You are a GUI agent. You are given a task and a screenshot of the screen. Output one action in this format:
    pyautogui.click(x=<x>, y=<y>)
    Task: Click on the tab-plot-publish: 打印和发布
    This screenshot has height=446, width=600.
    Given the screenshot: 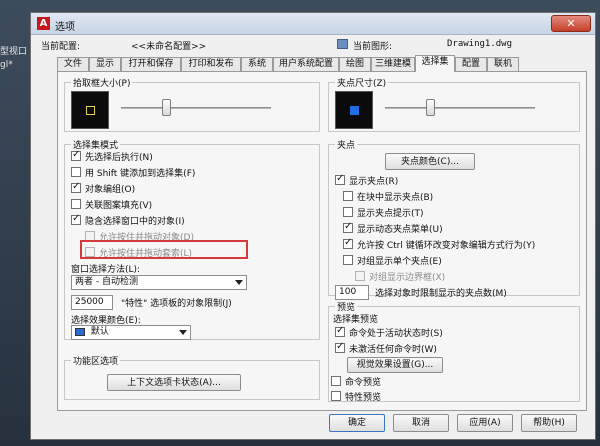 What is the action you would take?
    pyautogui.click(x=211, y=64)
    